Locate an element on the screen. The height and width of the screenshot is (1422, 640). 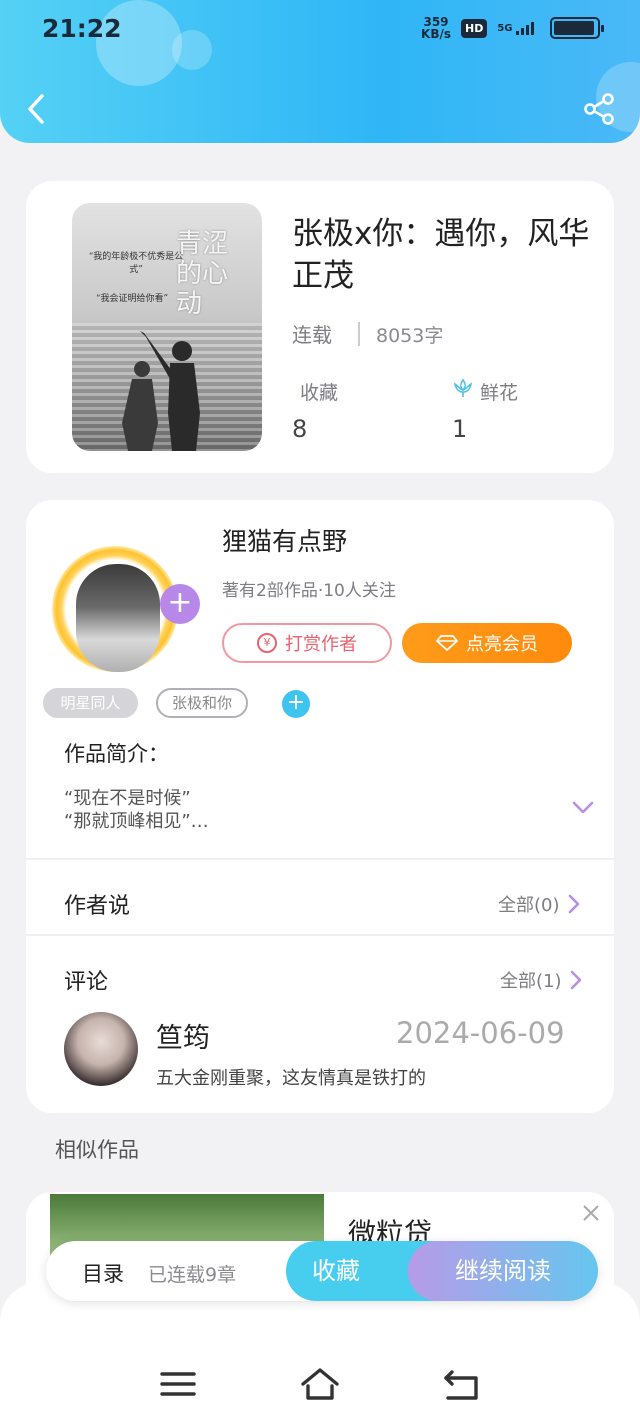
menu-icon is located at coordinates (178, 1384).